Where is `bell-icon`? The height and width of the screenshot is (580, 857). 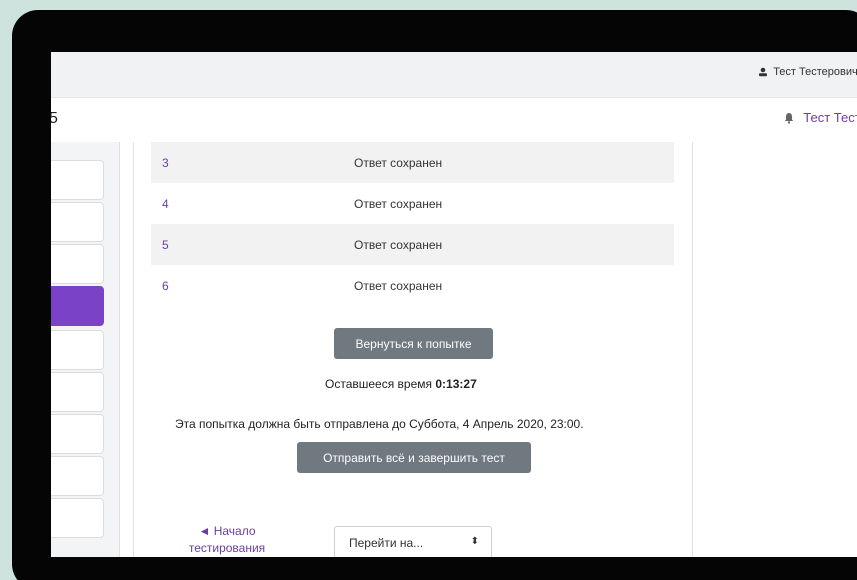
bell-icon is located at coordinates (789, 118).